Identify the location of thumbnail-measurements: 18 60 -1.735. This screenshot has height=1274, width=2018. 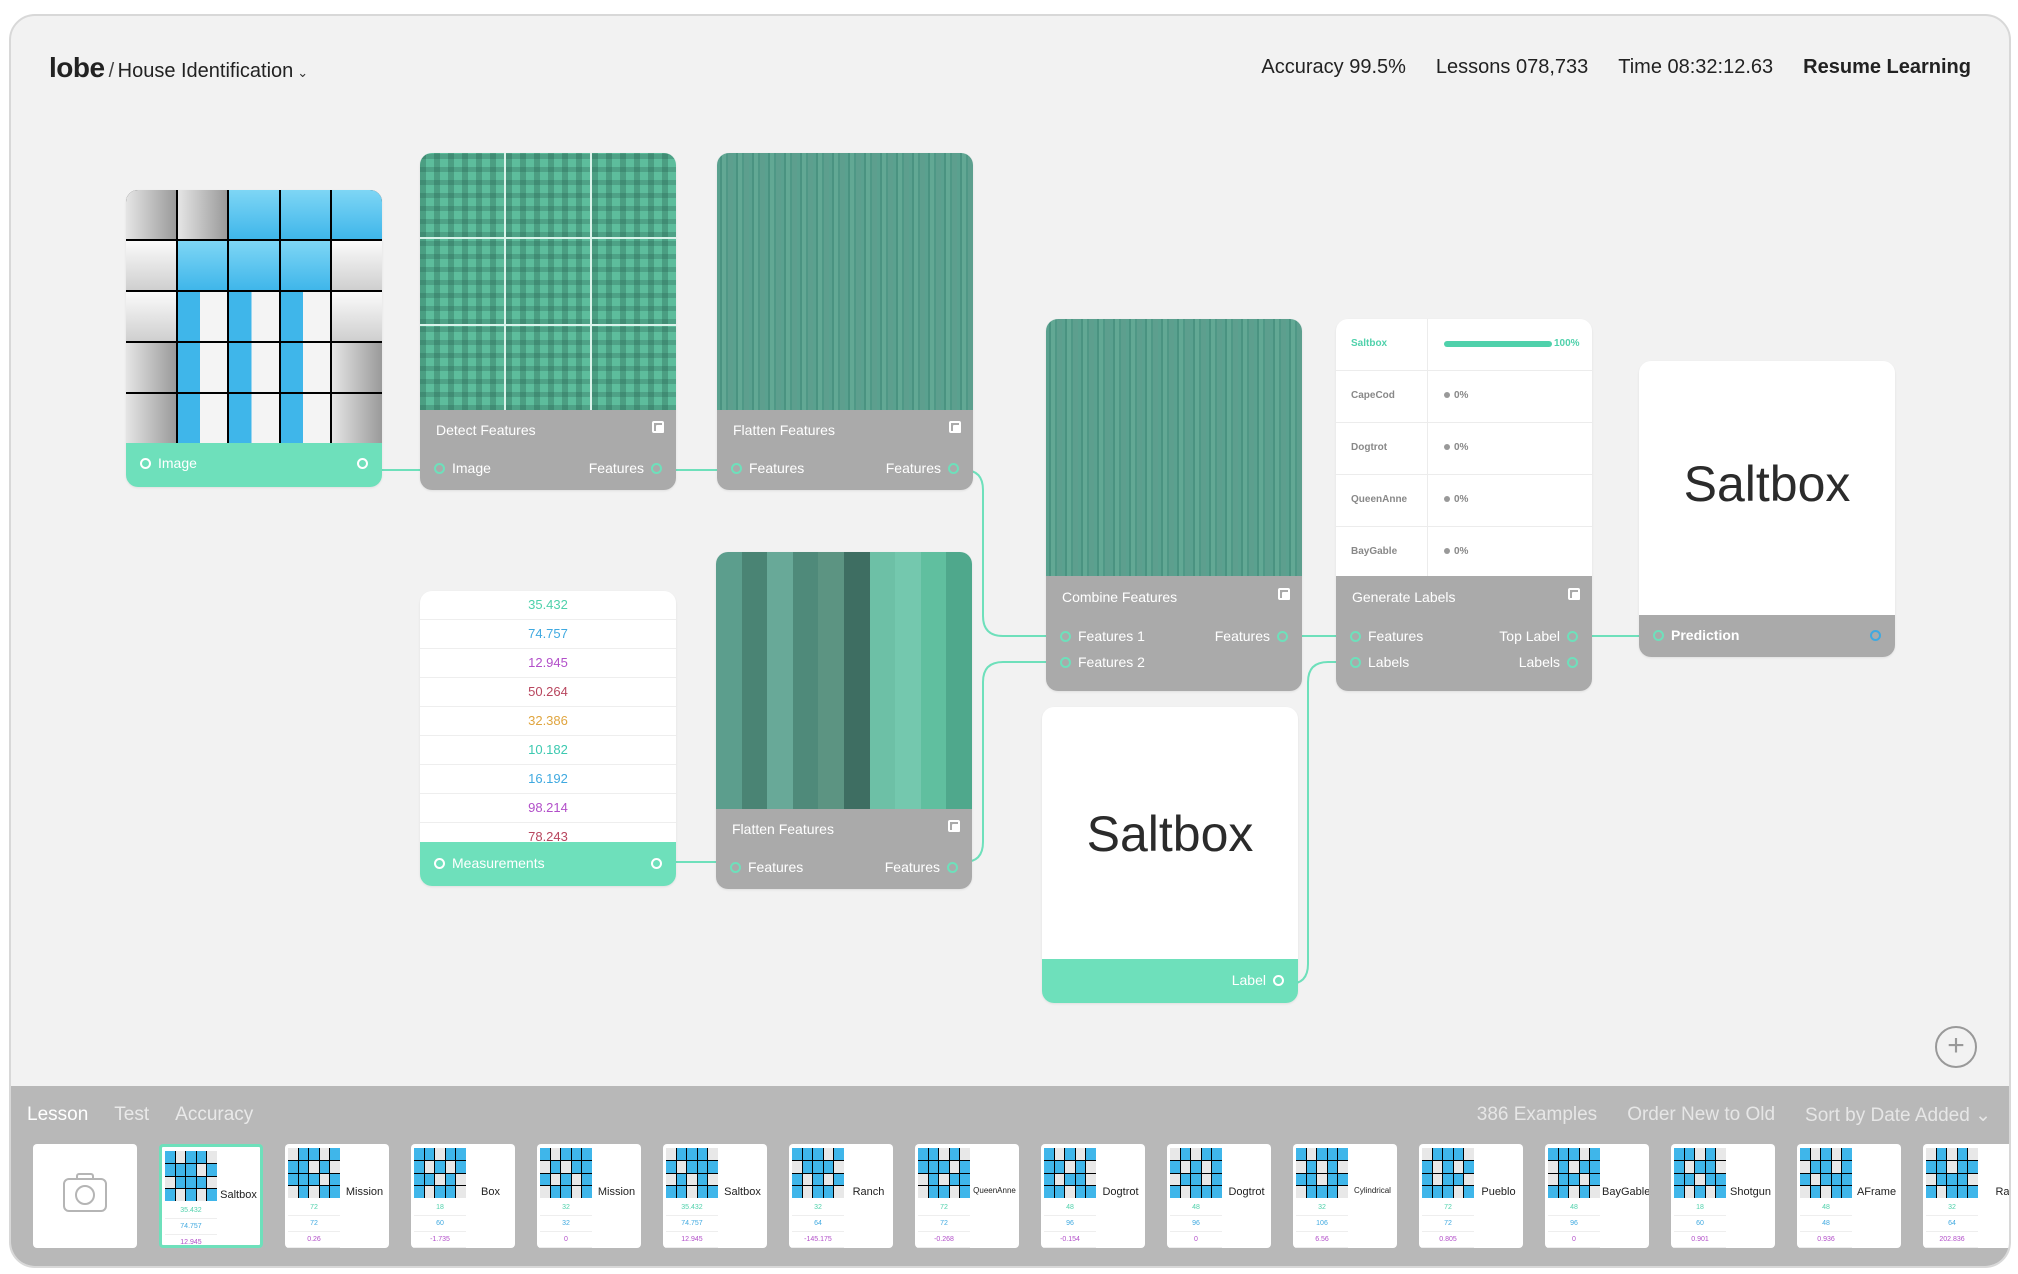
(440, 1224).